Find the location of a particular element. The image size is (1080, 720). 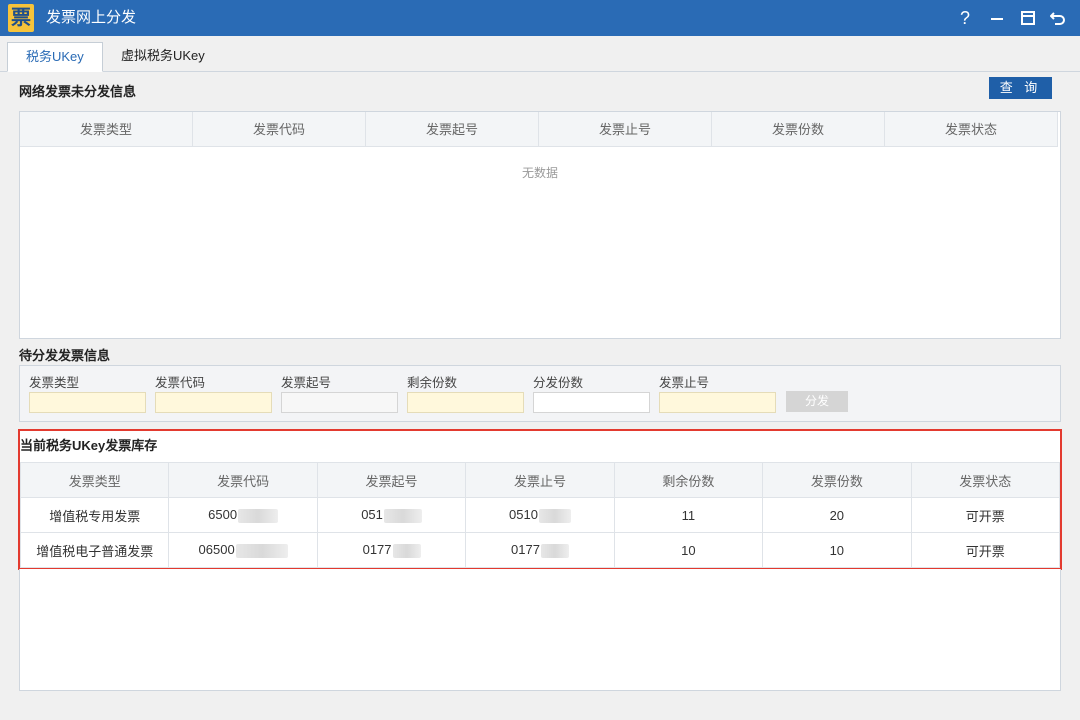

distribute-button: 分发 is located at coordinates (817, 401).